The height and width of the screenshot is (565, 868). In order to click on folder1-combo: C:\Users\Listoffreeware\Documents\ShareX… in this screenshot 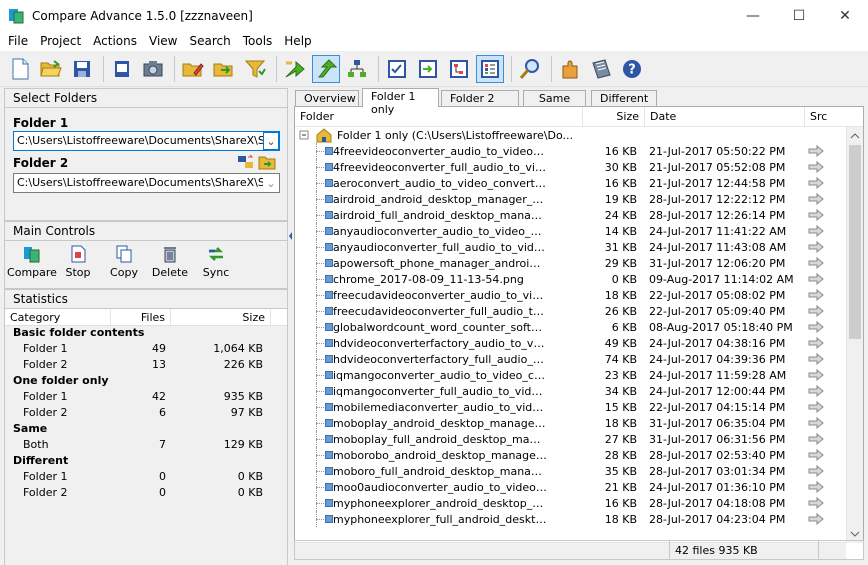, I will do `click(146, 141)`.